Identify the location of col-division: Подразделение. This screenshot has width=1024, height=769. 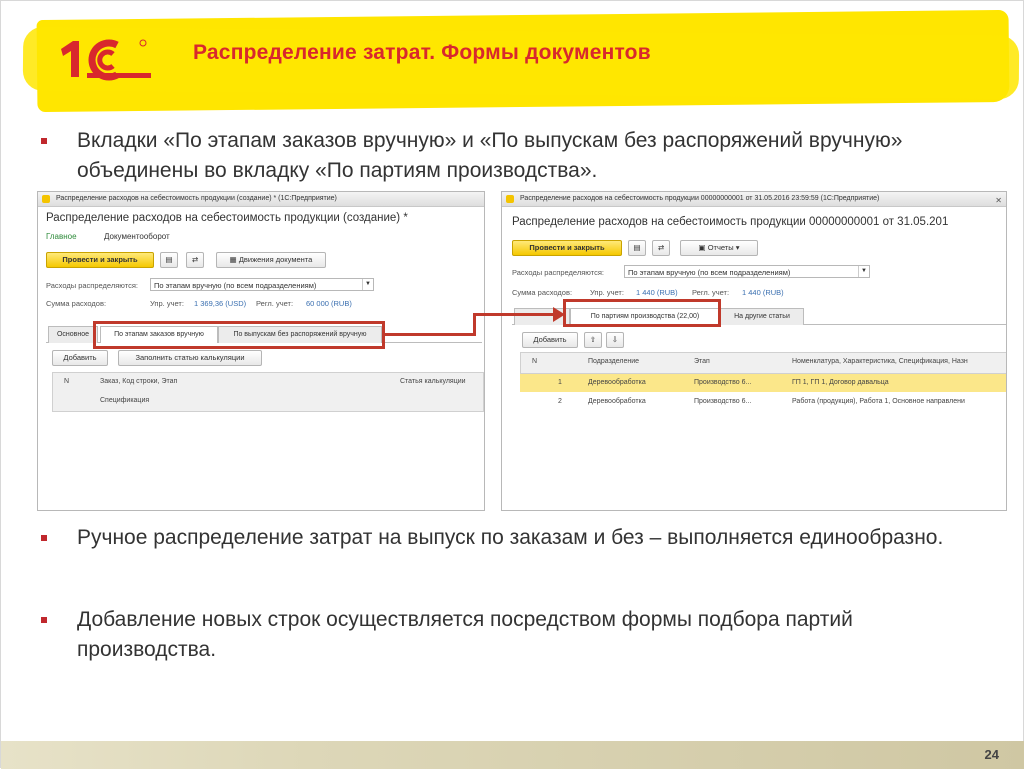
(614, 361).